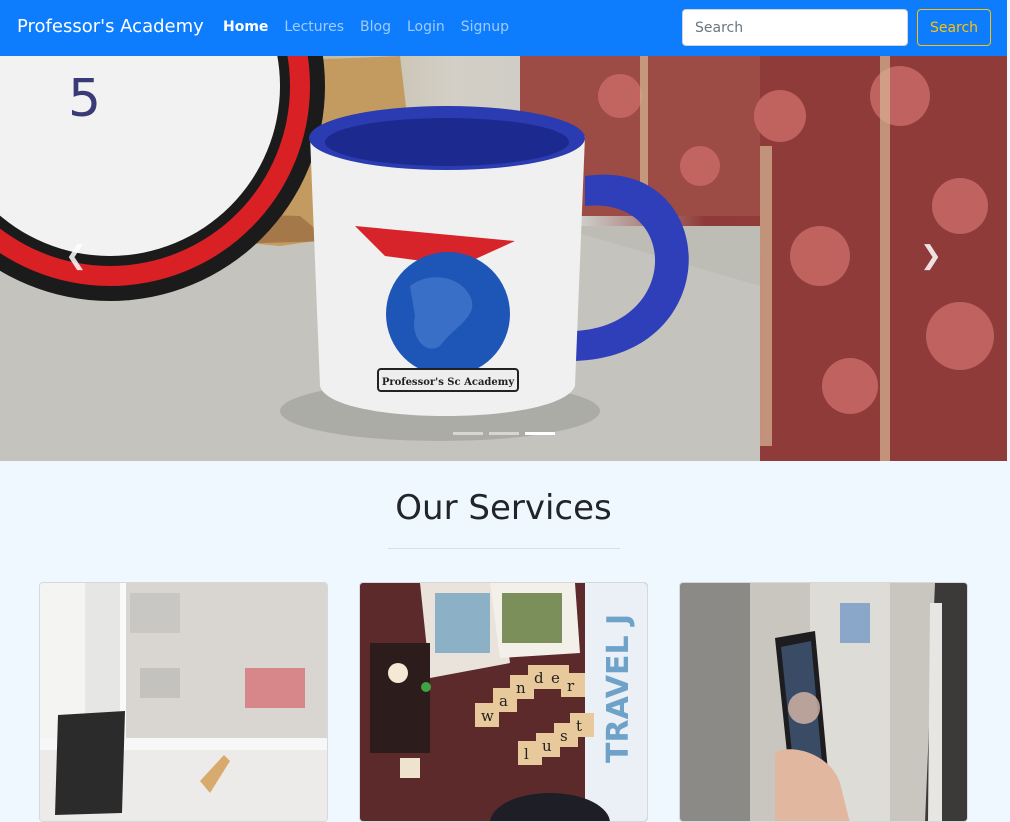  What do you see at coordinates (503, 508) in the screenshot?
I see `services-title: Our Services` at bounding box center [503, 508].